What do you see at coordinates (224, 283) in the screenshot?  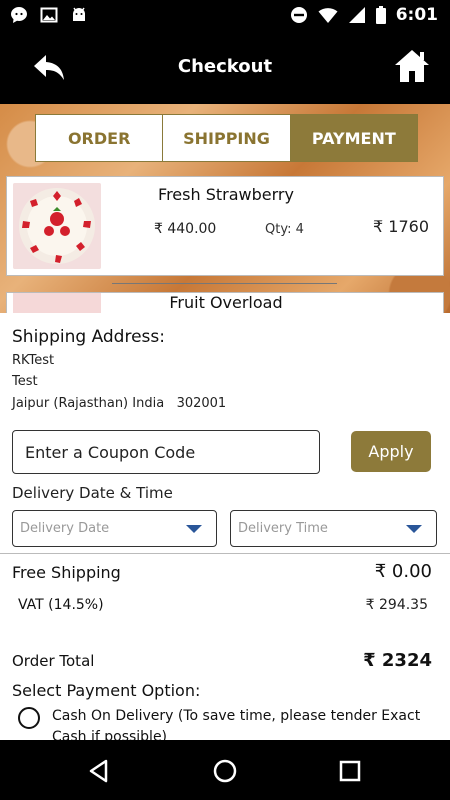 I see `item-divider` at bounding box center [224, 283].